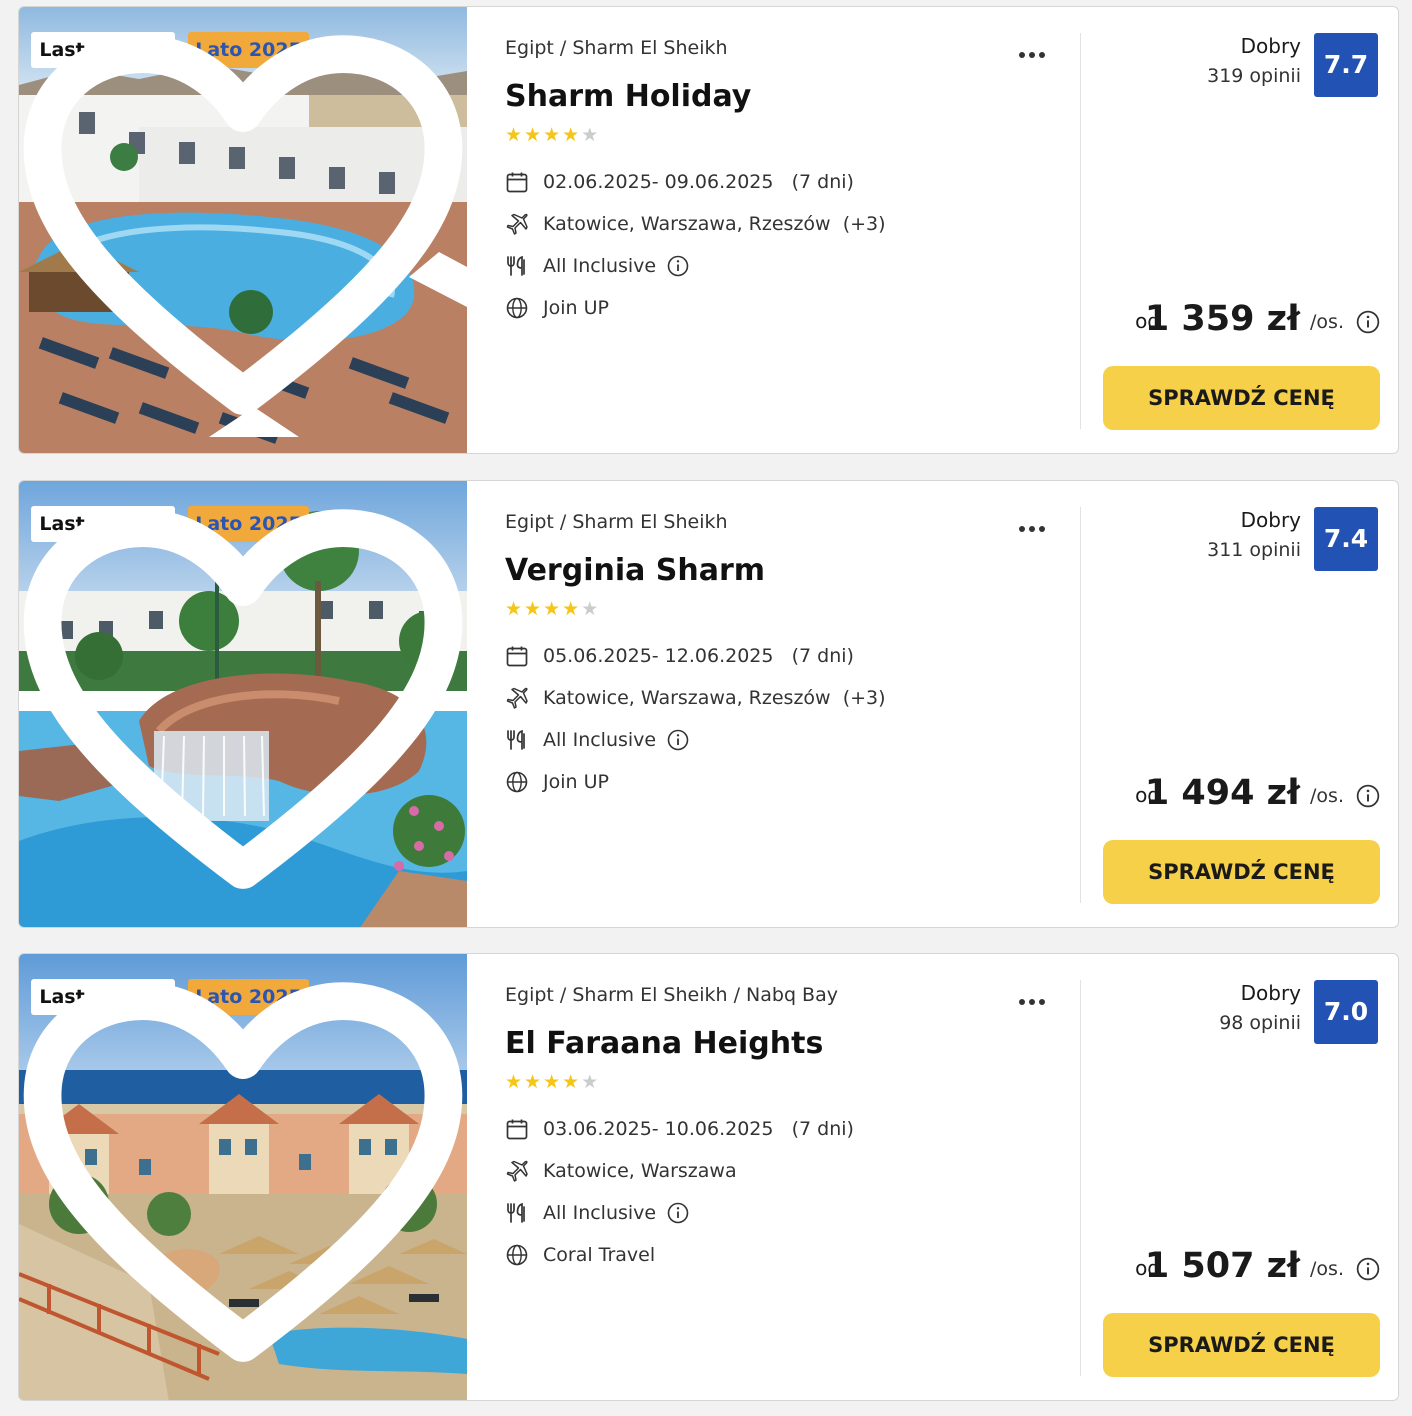  What do you see at coordinates (517, 1129) in the screenshot?
I see `calendar-icon` at bounding box center [517, 1129].